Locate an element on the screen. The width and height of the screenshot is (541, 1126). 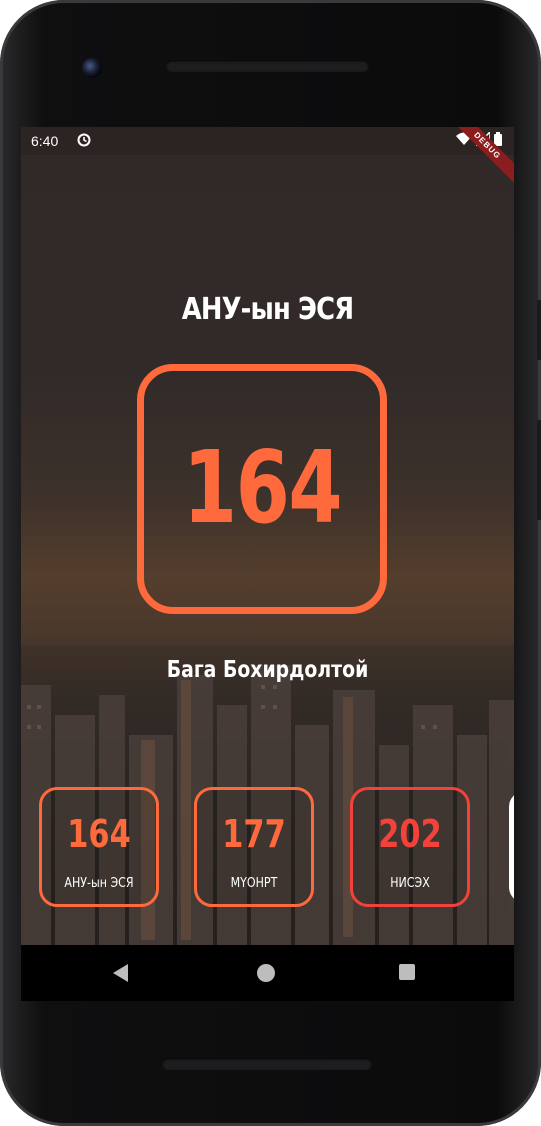
station-card: 202 НИСЭХ is located at coordinates (410, 847).